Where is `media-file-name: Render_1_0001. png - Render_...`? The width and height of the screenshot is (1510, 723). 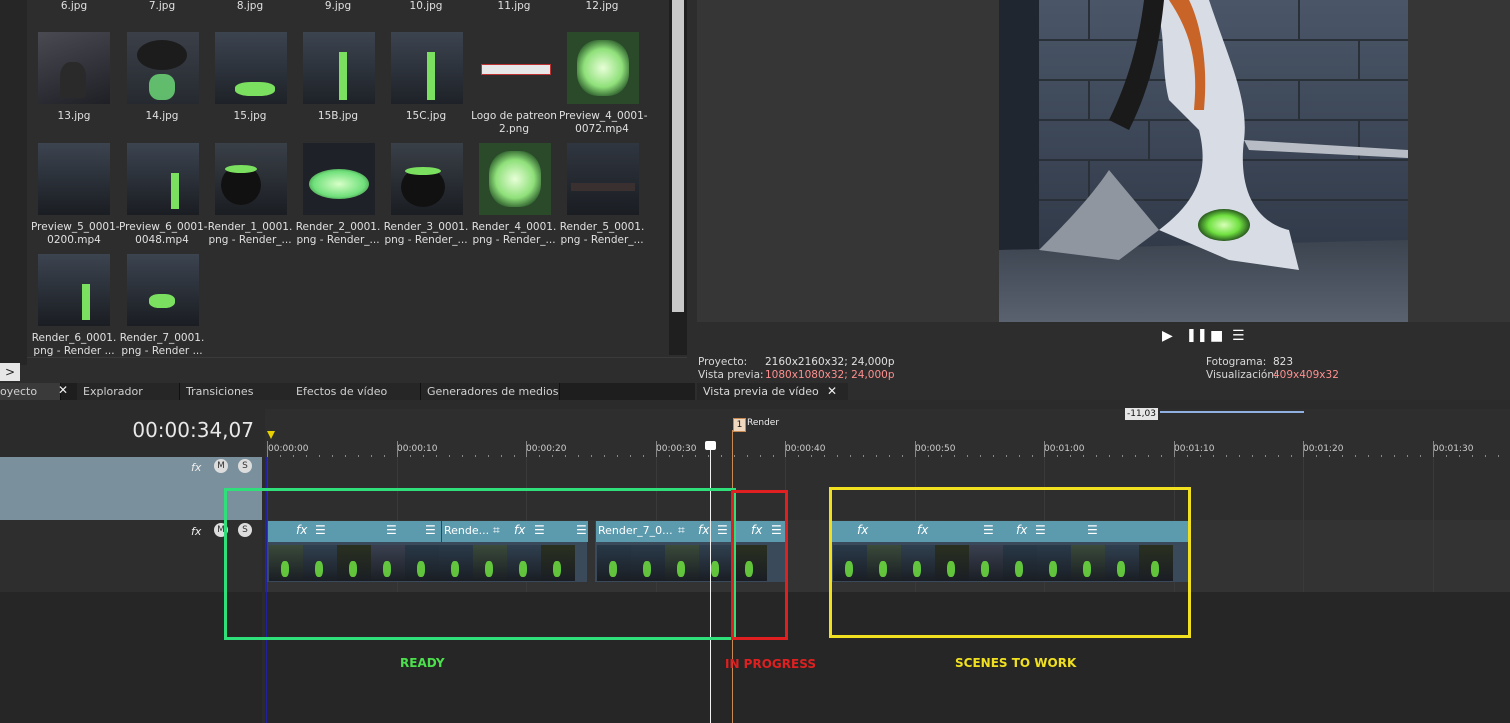
media-file-name: Render_1_0001. png - Render_... is located at coordinates (250, 234).